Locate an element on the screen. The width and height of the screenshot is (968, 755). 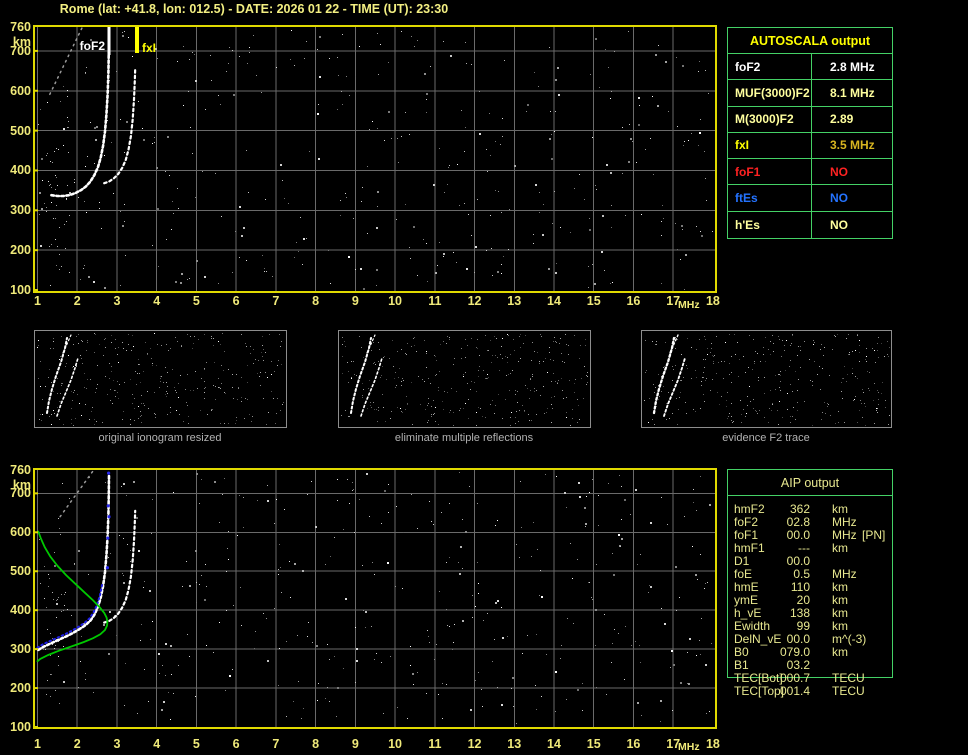
autoscala-row-label: h'Es is located at coordinates (770, 224).